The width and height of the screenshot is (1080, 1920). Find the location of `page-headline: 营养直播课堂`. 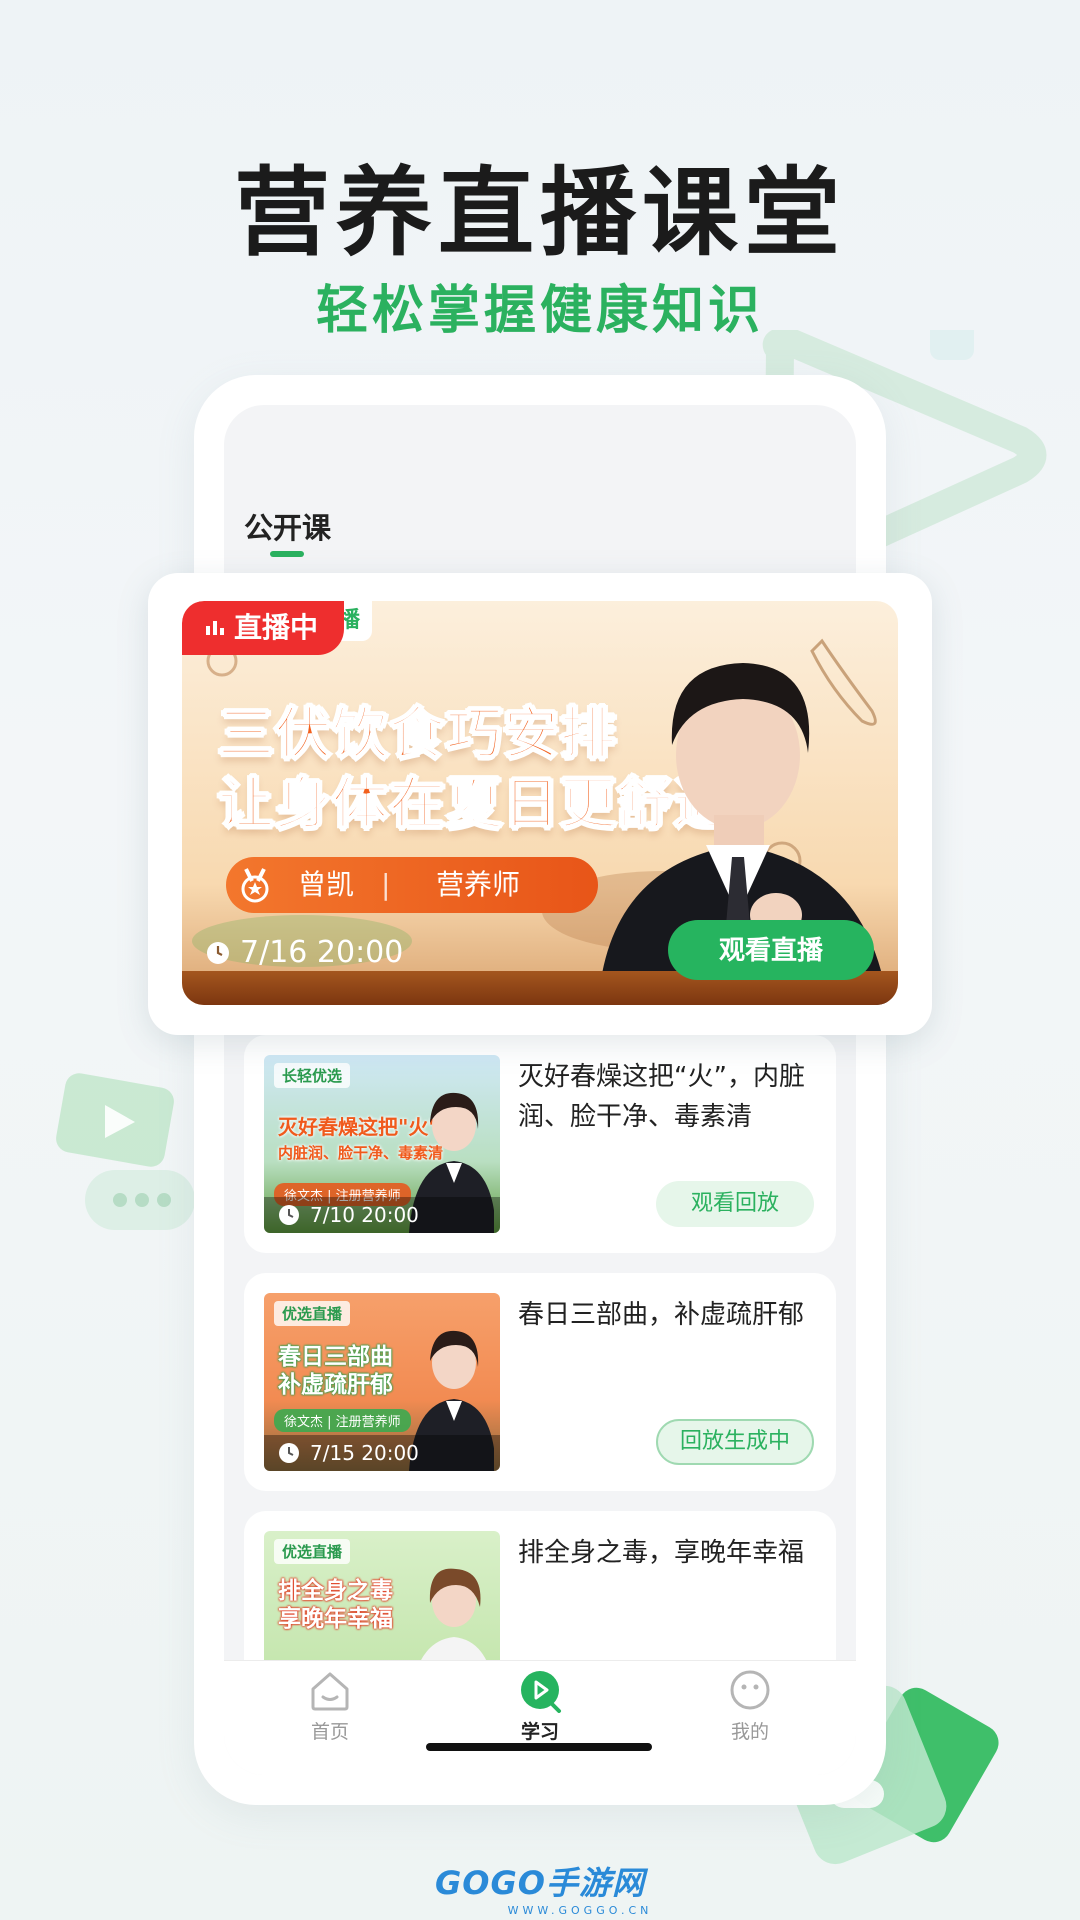

page-headline: 营养直播课堂 is located at coordinates (540, 213).